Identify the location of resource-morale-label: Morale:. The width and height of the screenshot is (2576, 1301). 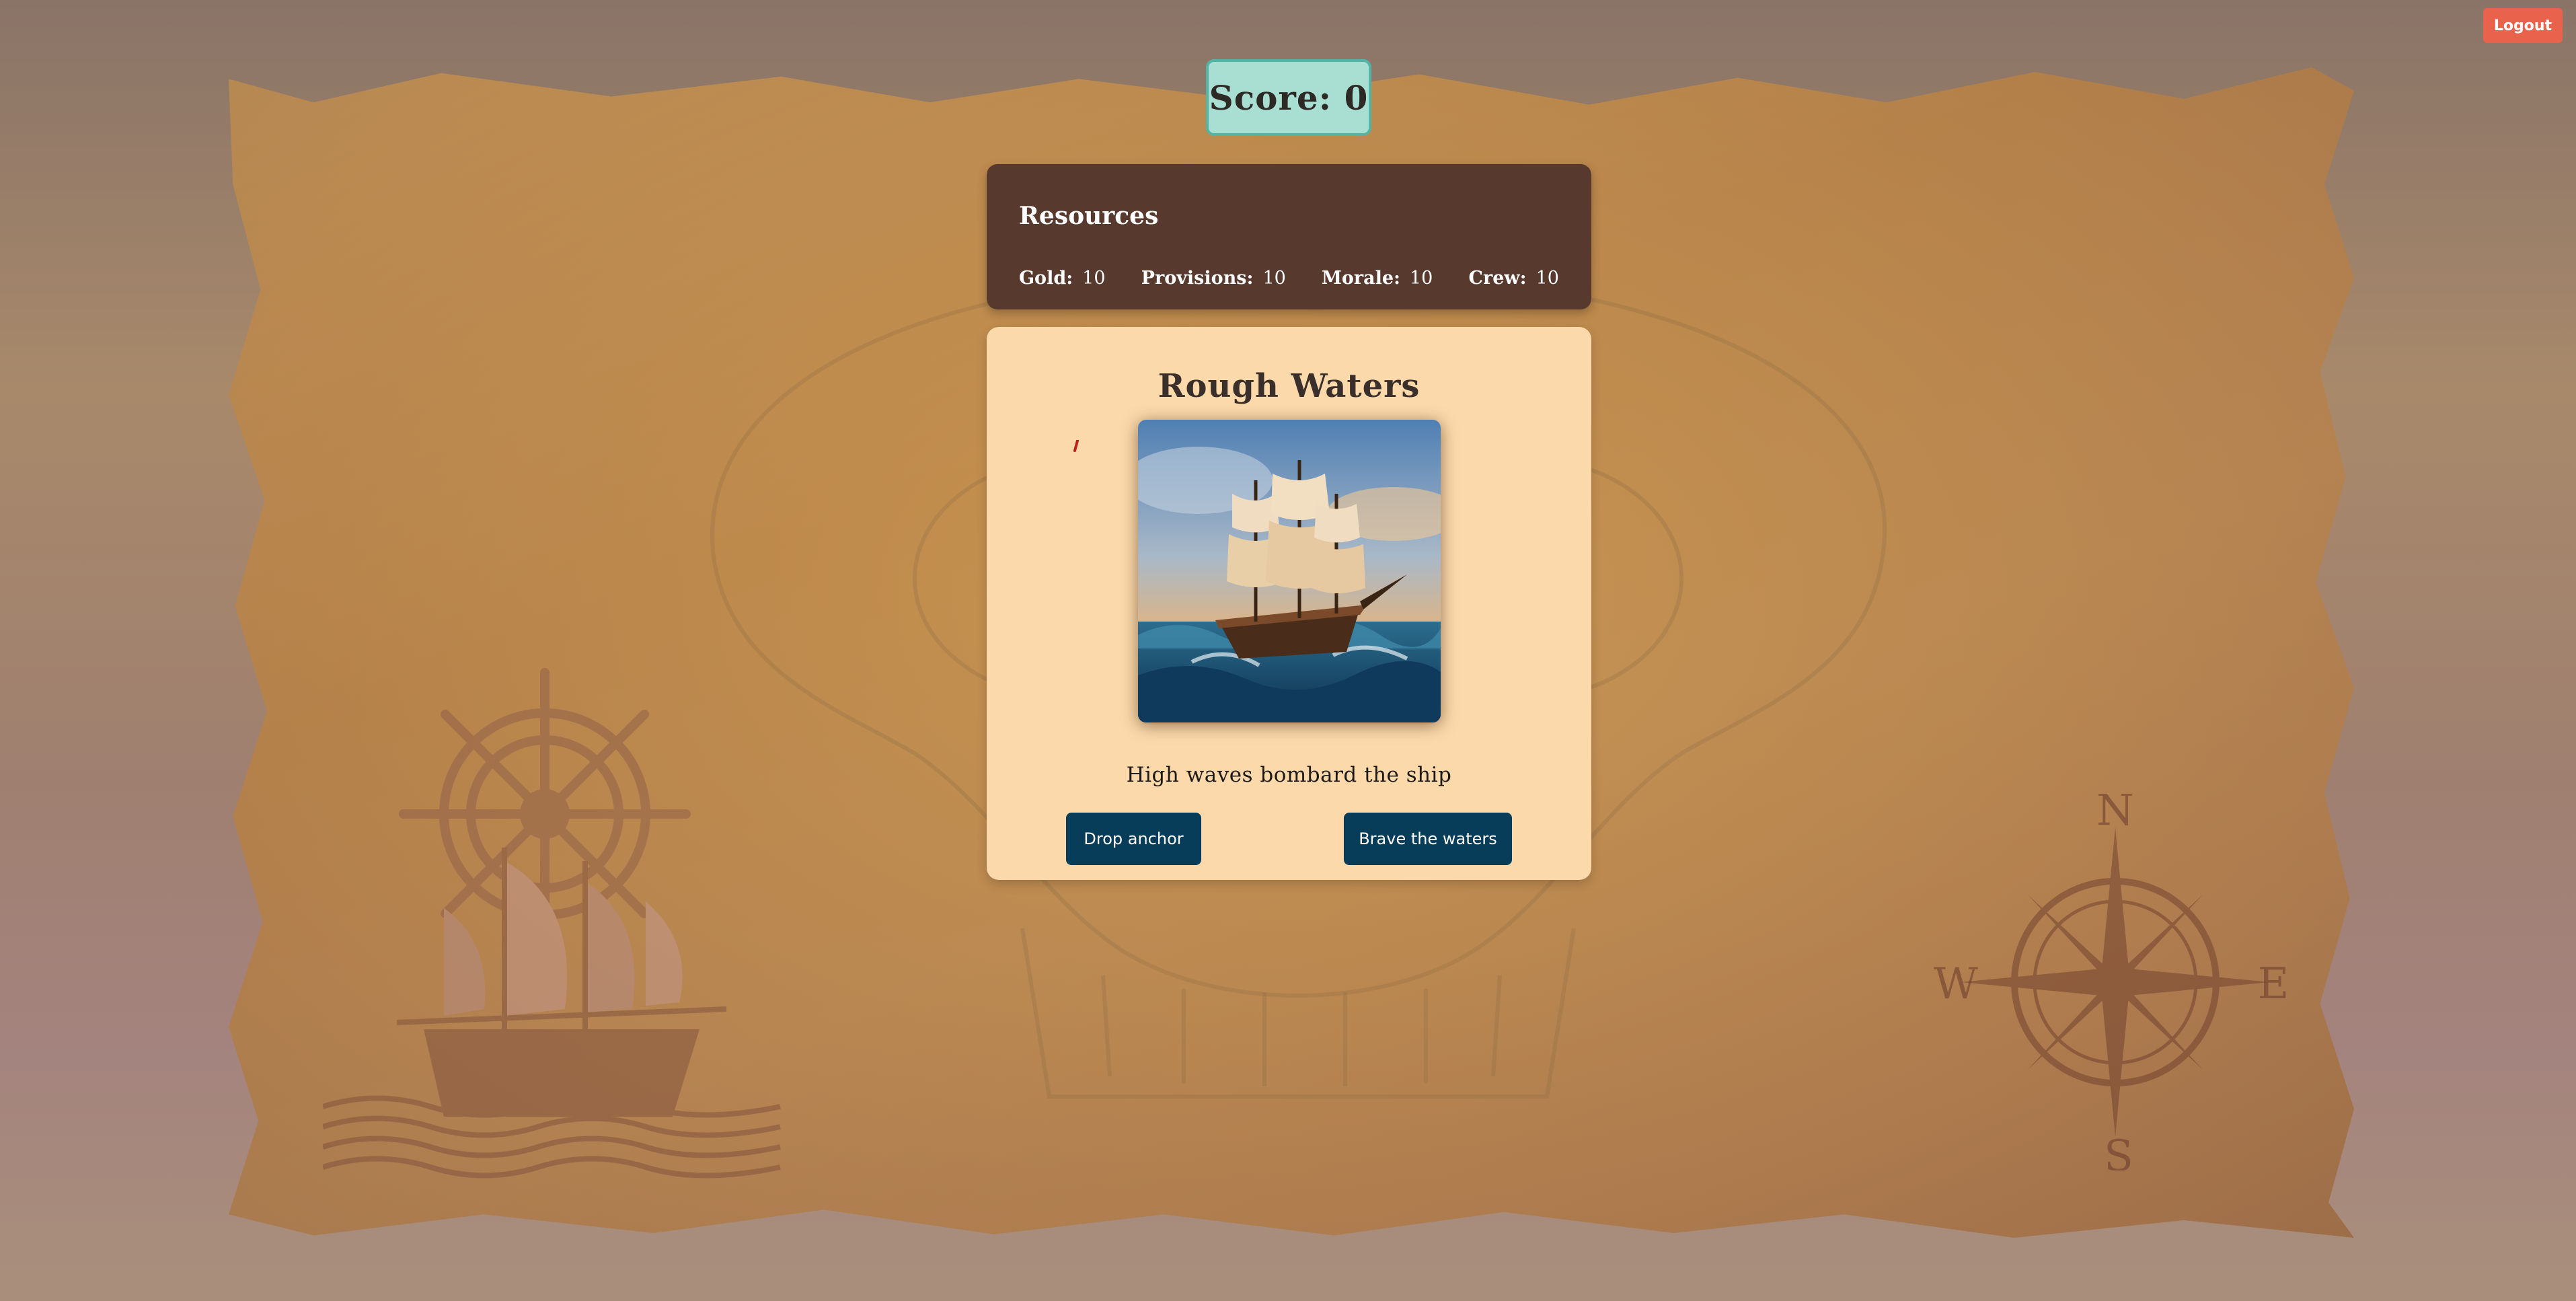
(1360, 279).